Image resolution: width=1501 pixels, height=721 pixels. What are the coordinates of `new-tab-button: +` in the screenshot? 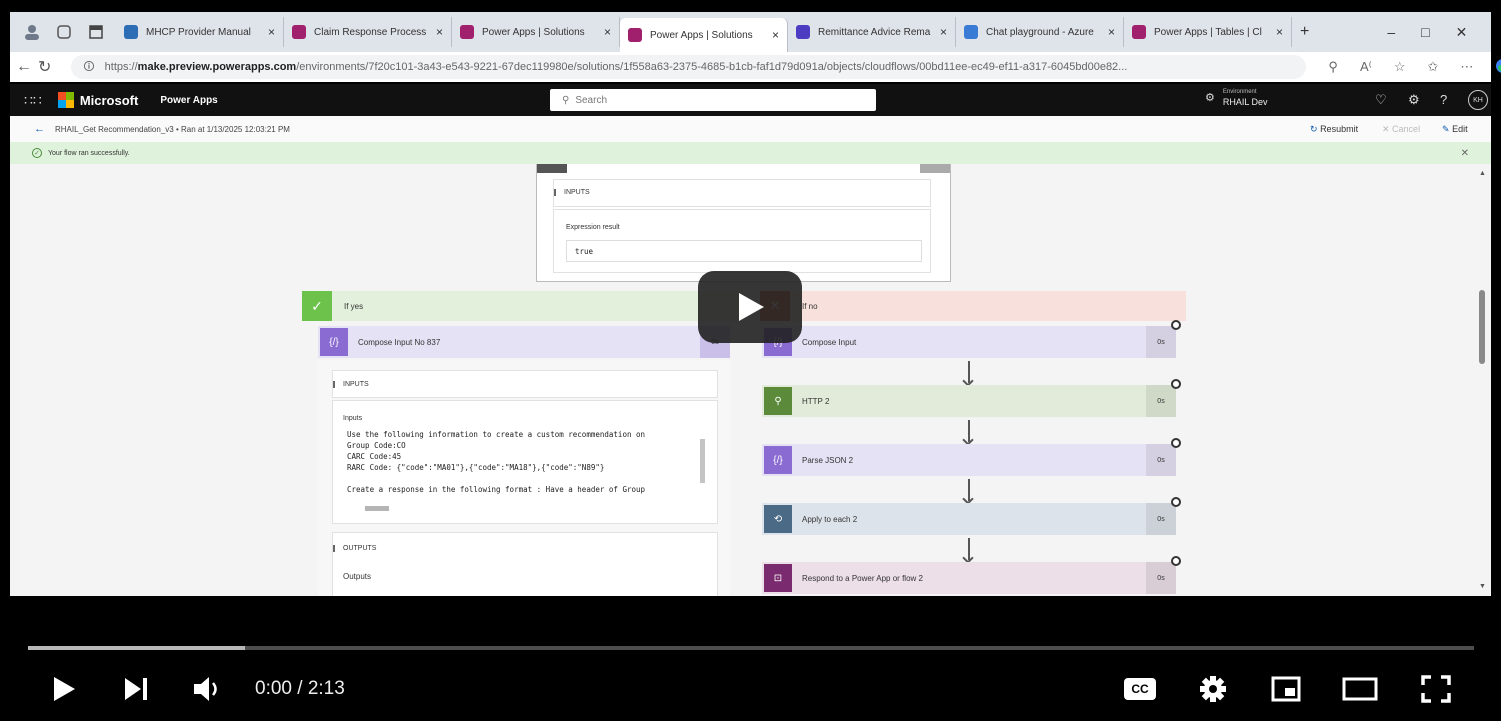 It's located at (1304, 32).